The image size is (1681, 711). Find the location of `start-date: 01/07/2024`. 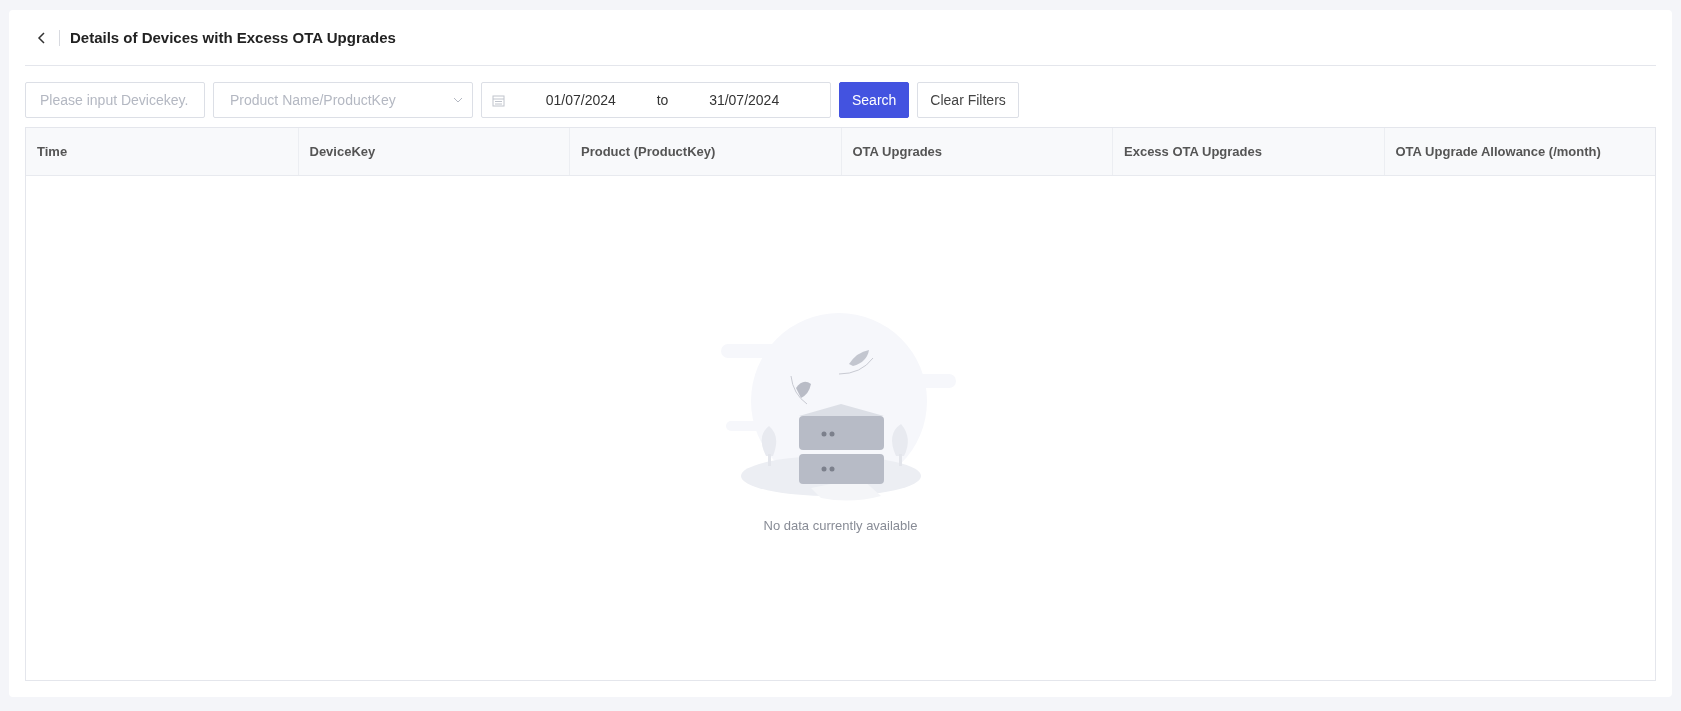

start-date: 01/07/2024 is located at coordinates (580, 100).